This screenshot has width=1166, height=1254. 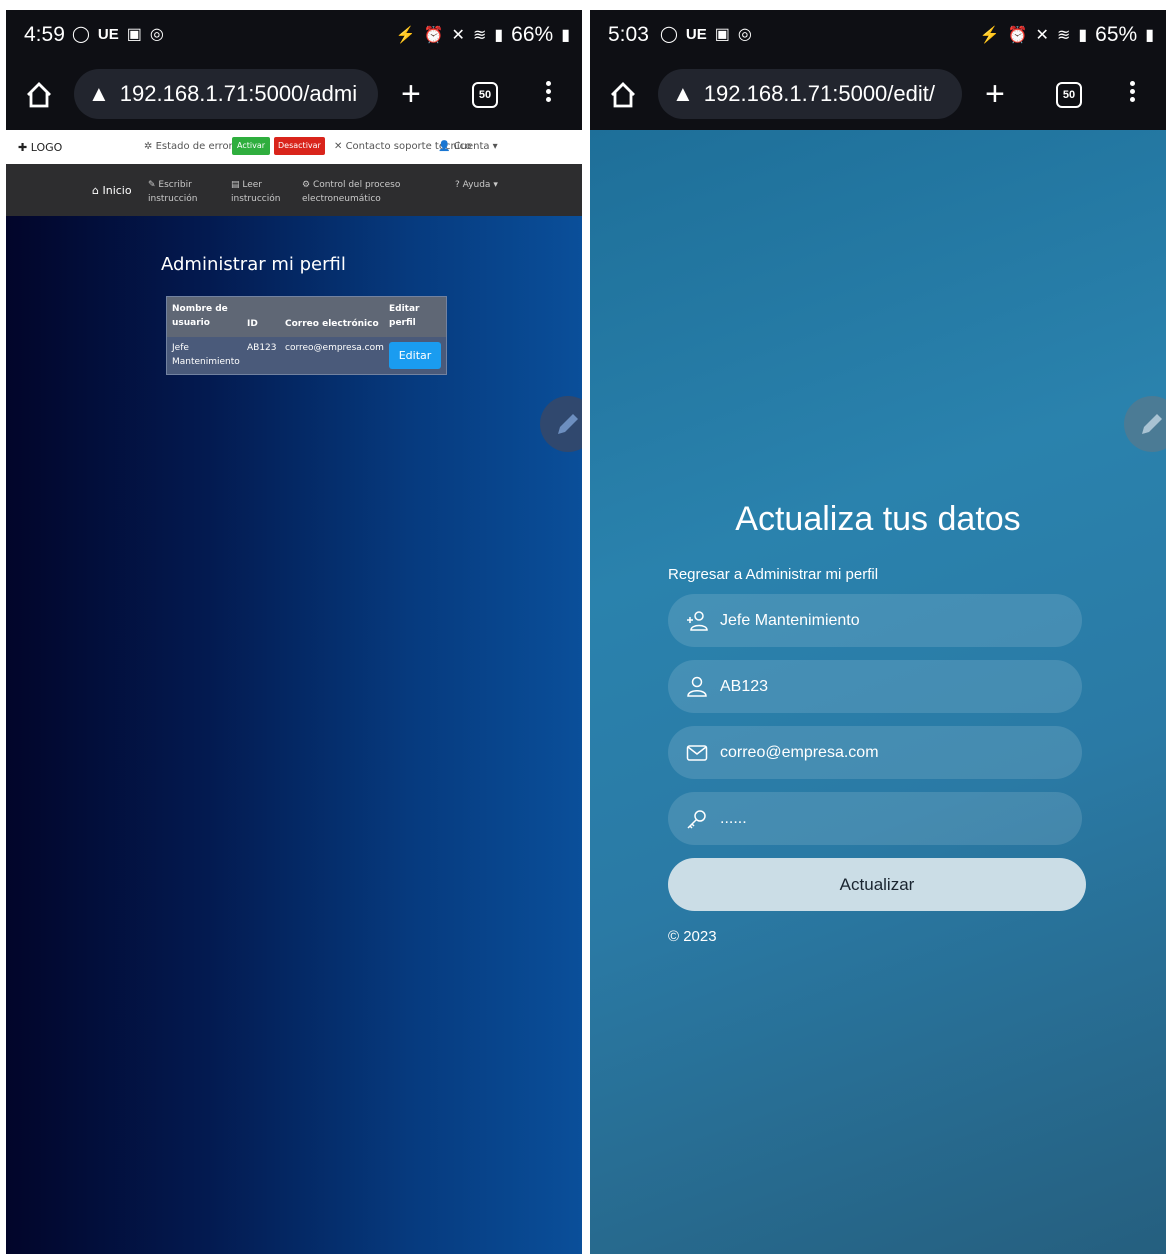 I want to click on password-field, so click(x=875, y=818).